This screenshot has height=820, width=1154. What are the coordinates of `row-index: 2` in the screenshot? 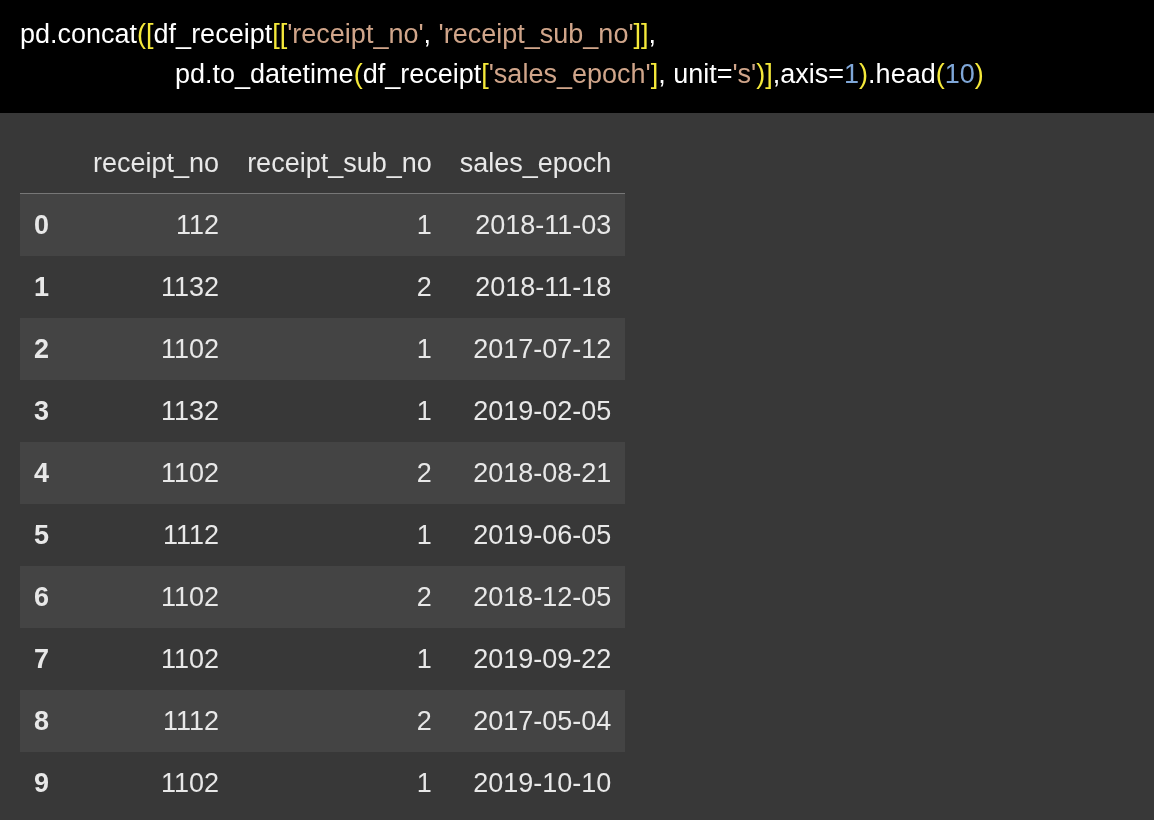 It's located at (50, 349).